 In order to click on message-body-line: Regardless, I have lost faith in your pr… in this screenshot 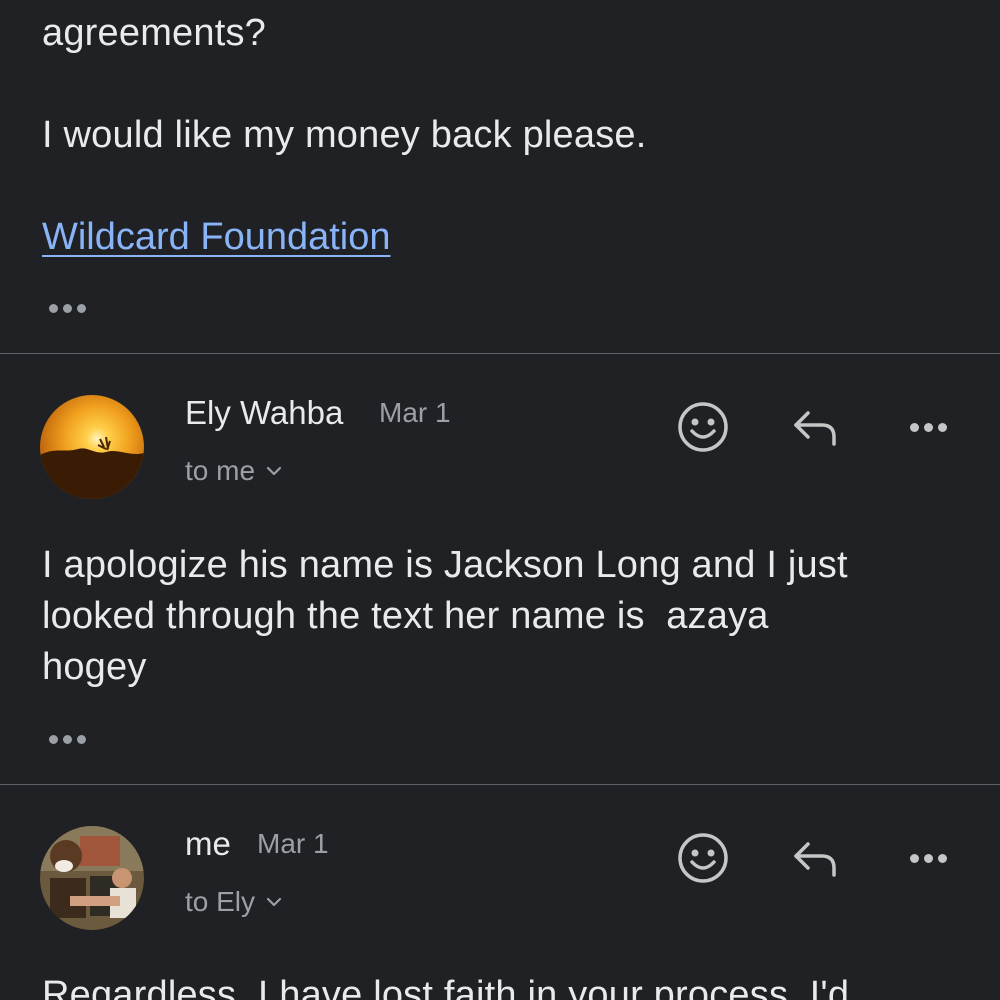, I will do `click(446, 987)`.